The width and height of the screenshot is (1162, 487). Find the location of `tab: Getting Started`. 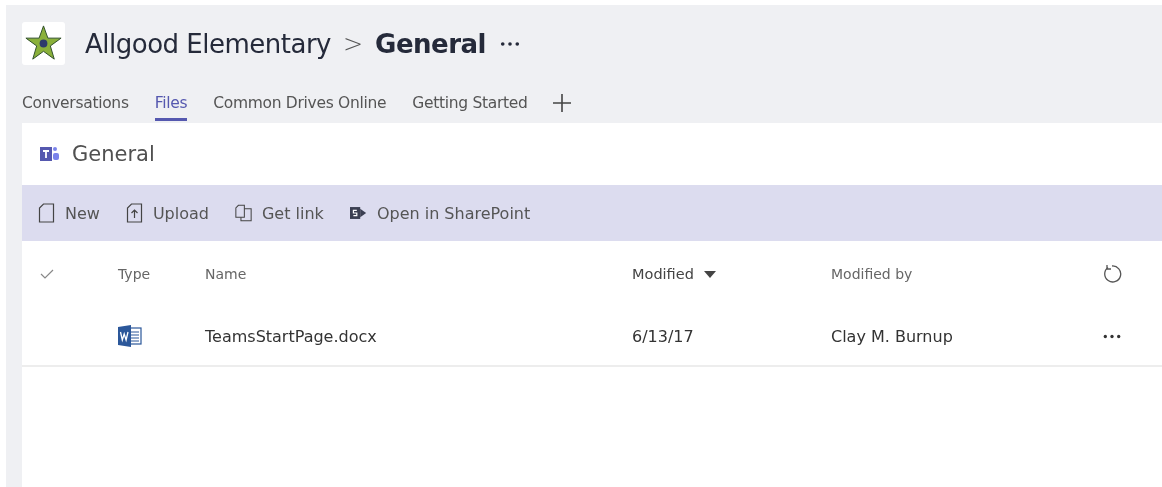

tab: Getting Started is located at coordinates (470, 105).